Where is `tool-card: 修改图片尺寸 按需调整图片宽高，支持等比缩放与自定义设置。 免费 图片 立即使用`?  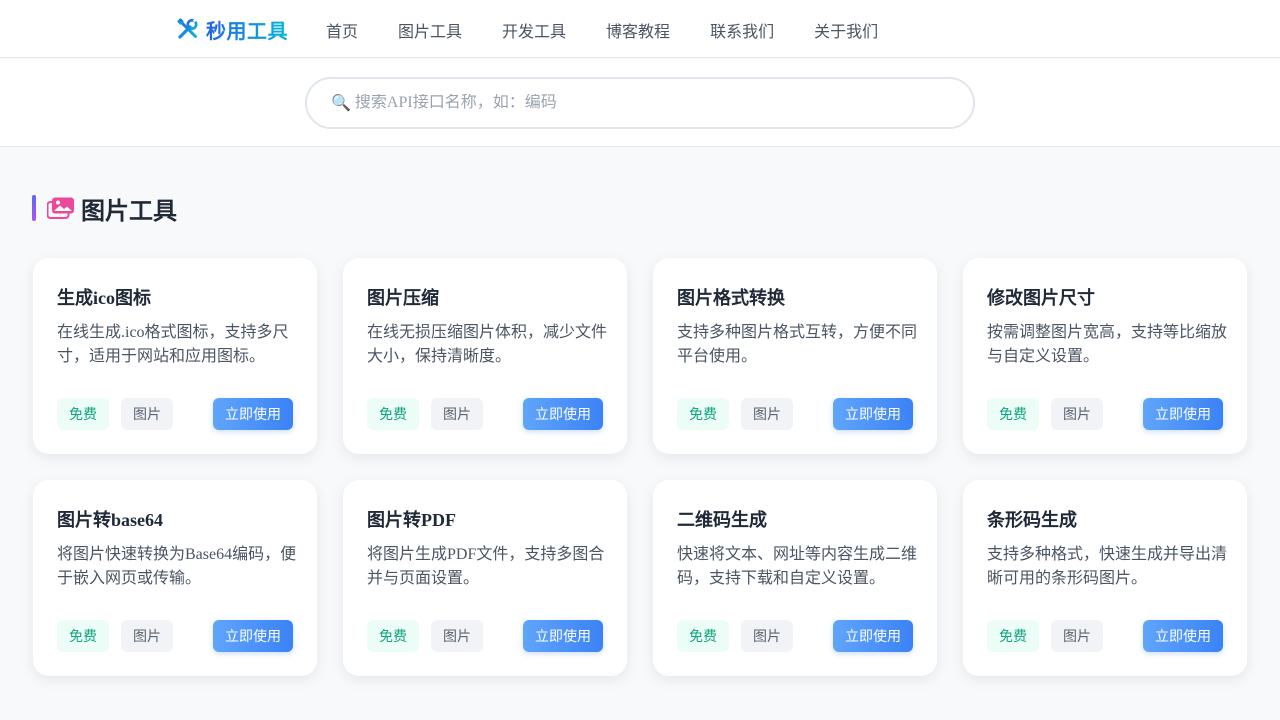
tool-card: 修改图片尺寸 按需调整图片宽高，支持等比缩放与自定义设置。 免费 图片 立即使用 is located at coordinates (1105, 356).